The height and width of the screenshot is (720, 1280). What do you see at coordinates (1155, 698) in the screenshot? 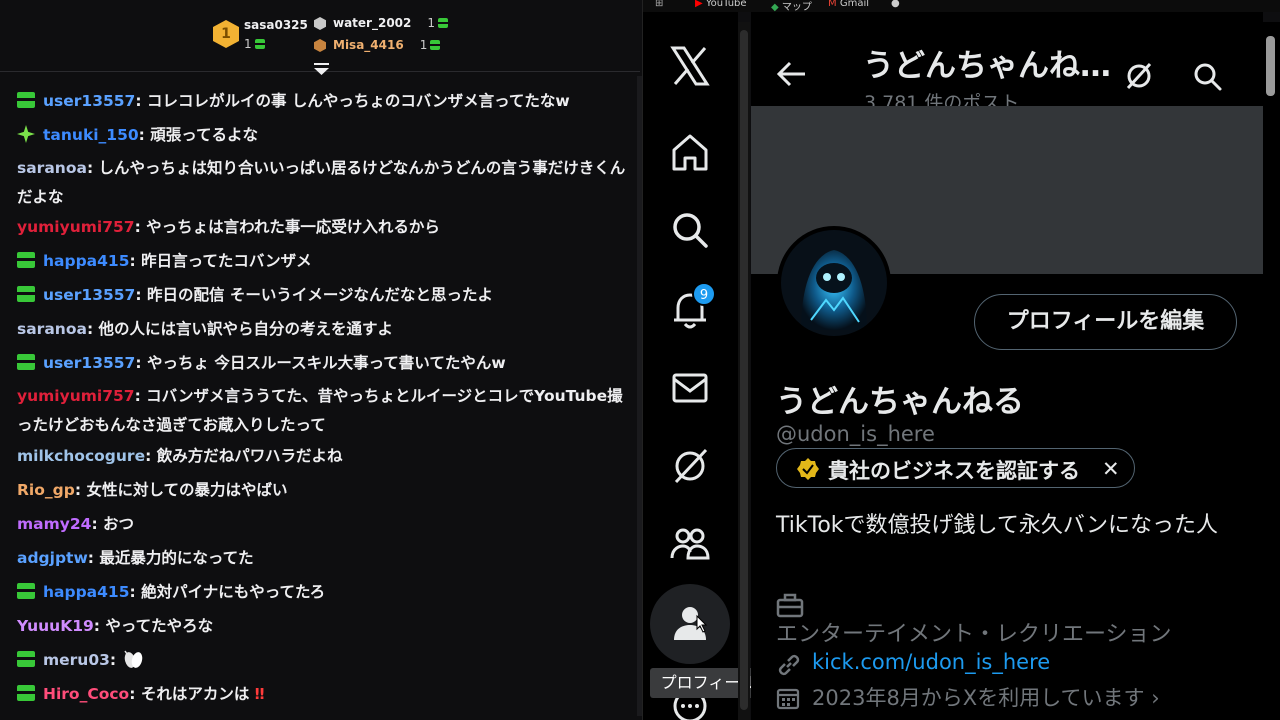
I see `chevron-right-icon: ›` at bounding box center [1155, 698].